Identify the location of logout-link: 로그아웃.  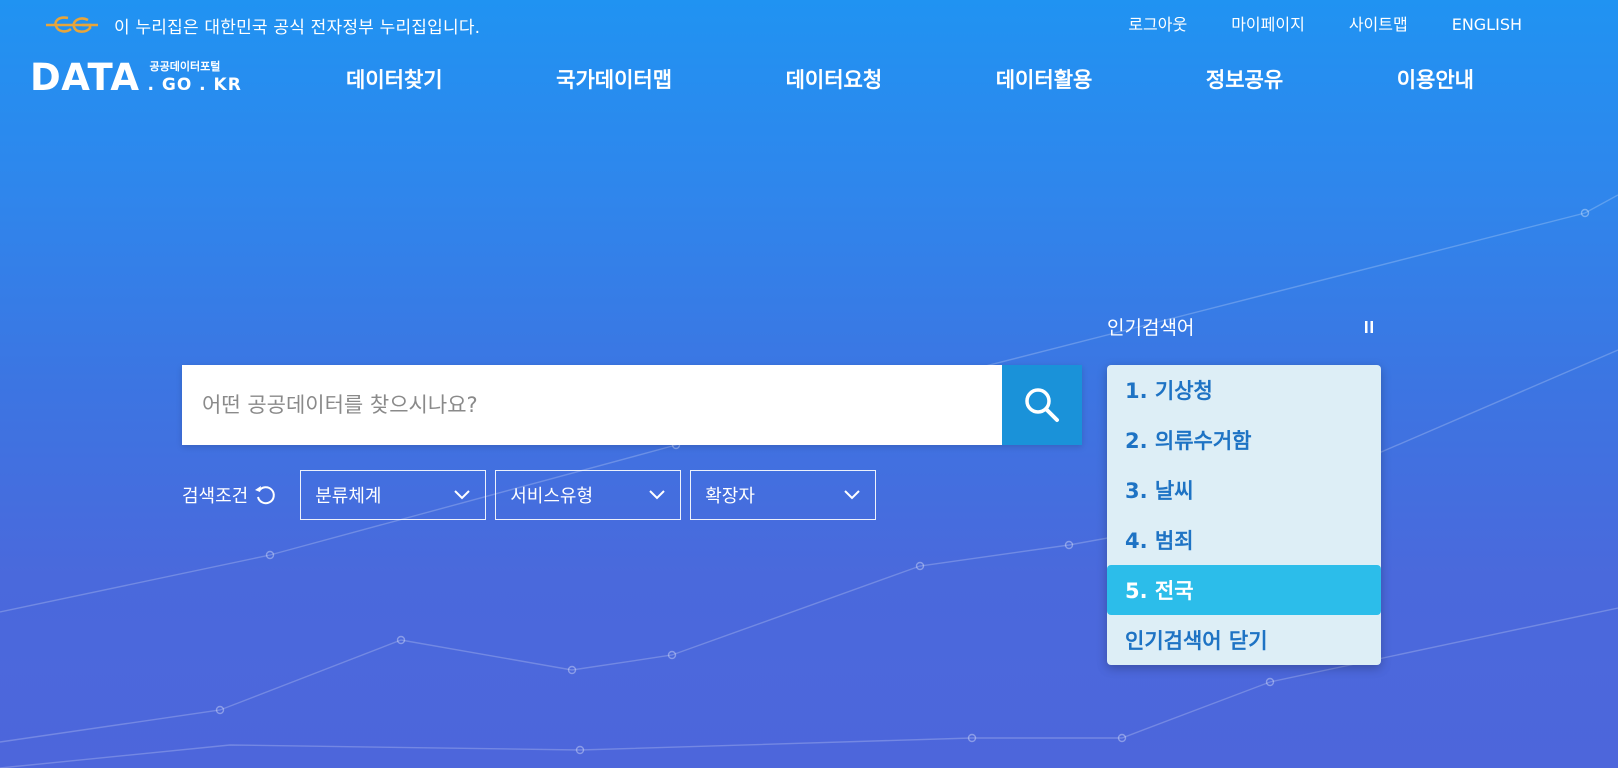
(1157, 25).